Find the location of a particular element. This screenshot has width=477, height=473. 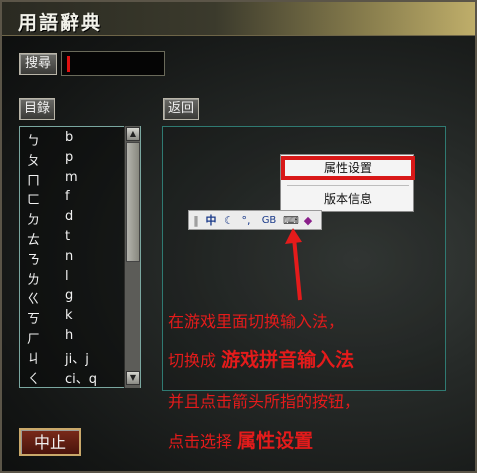

list-item: ㄏh is located at coordinates (72, 337).